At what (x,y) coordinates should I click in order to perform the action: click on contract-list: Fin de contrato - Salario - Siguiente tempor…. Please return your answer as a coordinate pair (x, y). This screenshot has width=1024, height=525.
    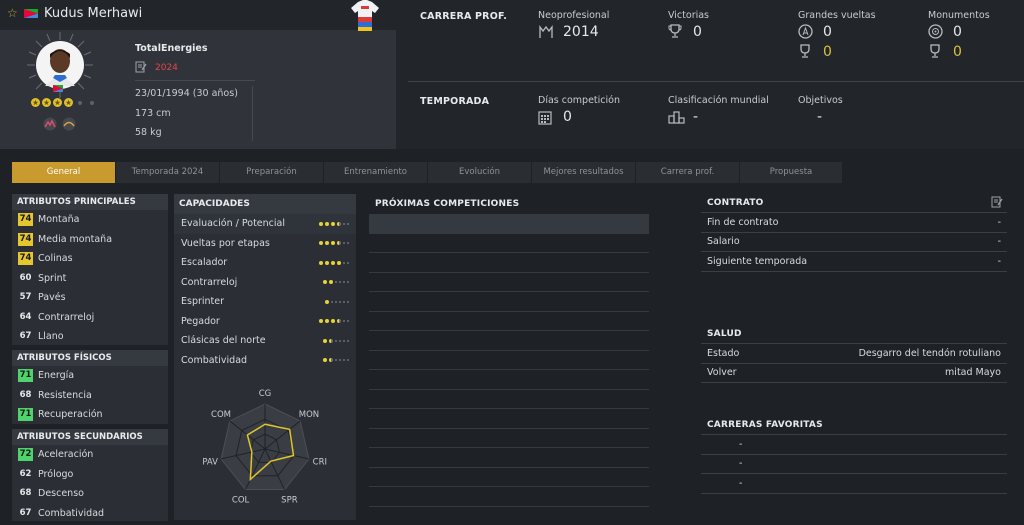
    Looking at the image, I should click on (854, 242).